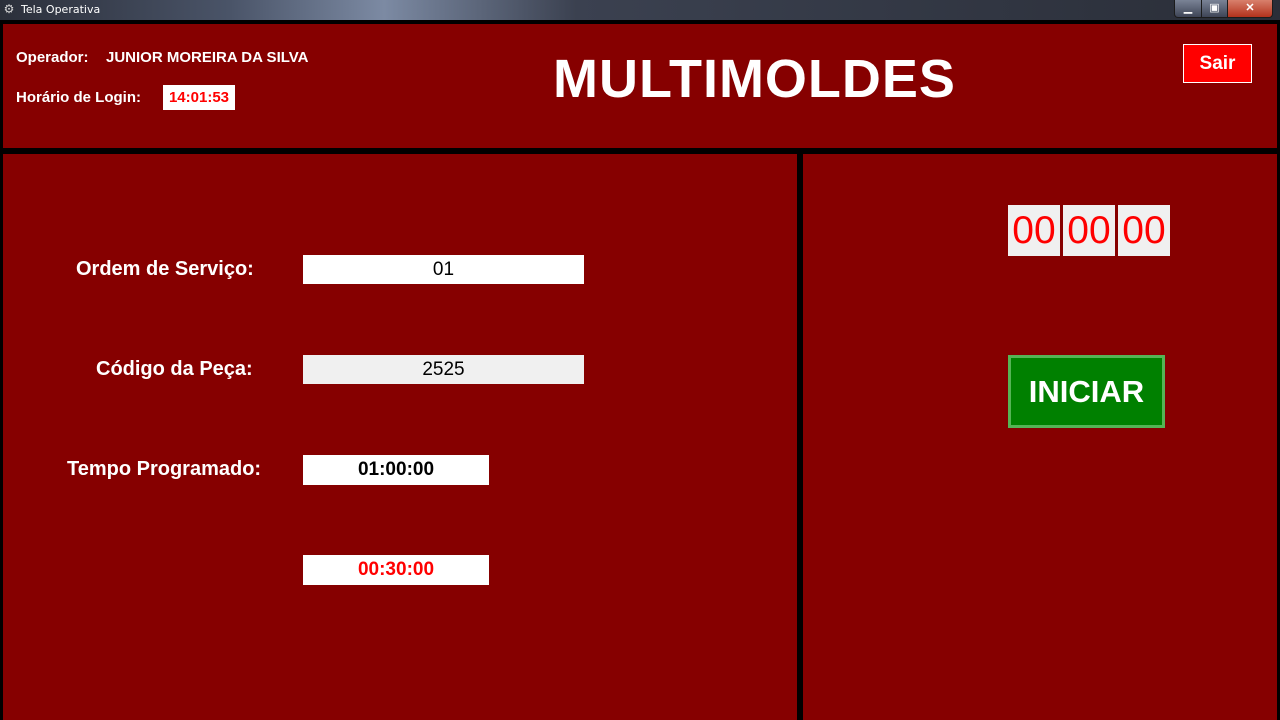 The image size is (1280, 720). I want to click on timer-minutes: 00, so click(1089, 230).